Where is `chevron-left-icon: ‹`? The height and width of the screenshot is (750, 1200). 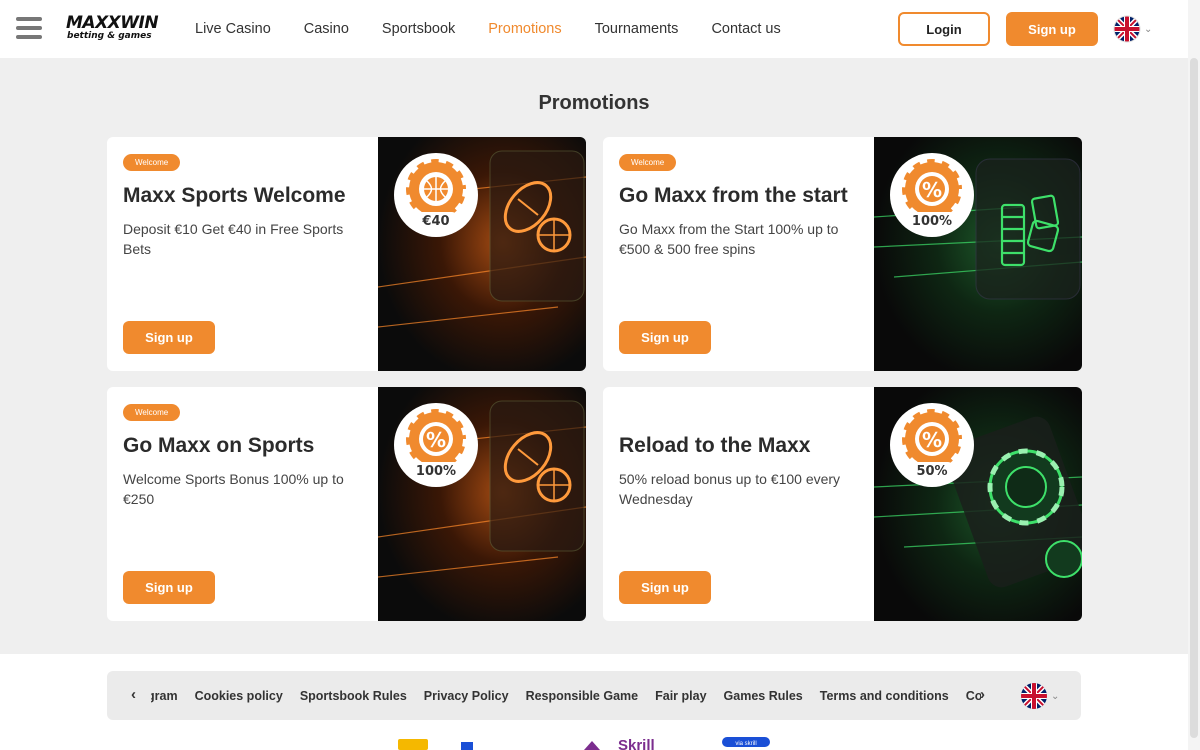
chevron-left-icon: ‹ is located at coordinates (133, 694).